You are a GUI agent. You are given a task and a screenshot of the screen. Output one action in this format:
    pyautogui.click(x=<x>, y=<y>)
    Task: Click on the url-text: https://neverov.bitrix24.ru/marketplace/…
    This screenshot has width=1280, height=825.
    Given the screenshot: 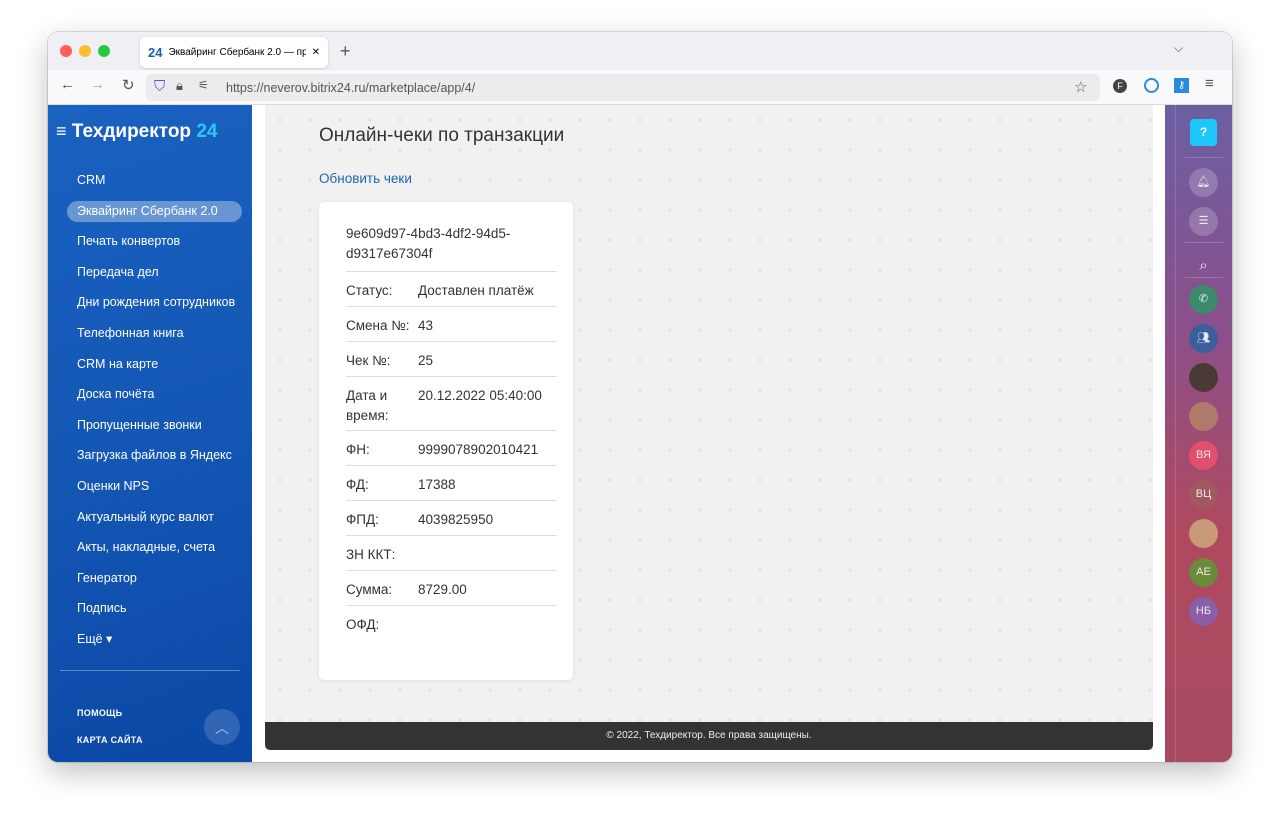 What is the action you would take?
    pyautogui.click(x=351, y=87)
    